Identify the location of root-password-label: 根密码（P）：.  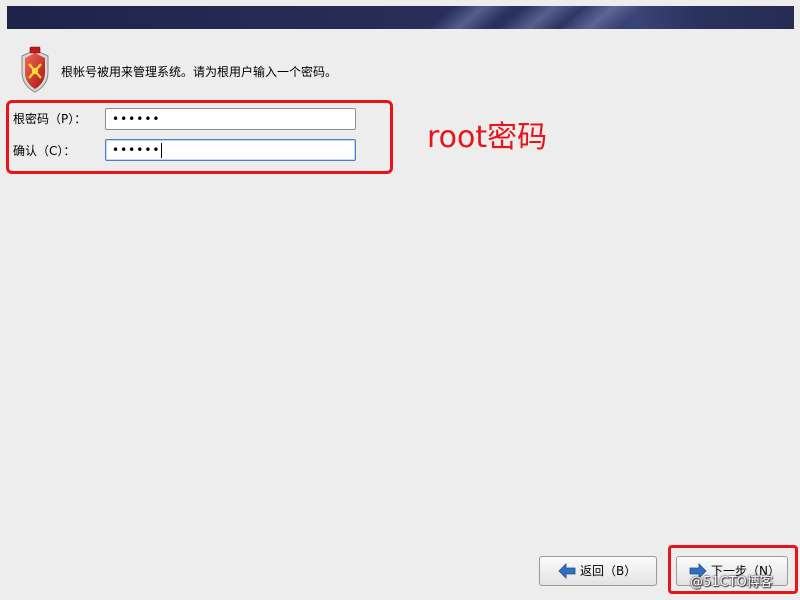
(50, 119).